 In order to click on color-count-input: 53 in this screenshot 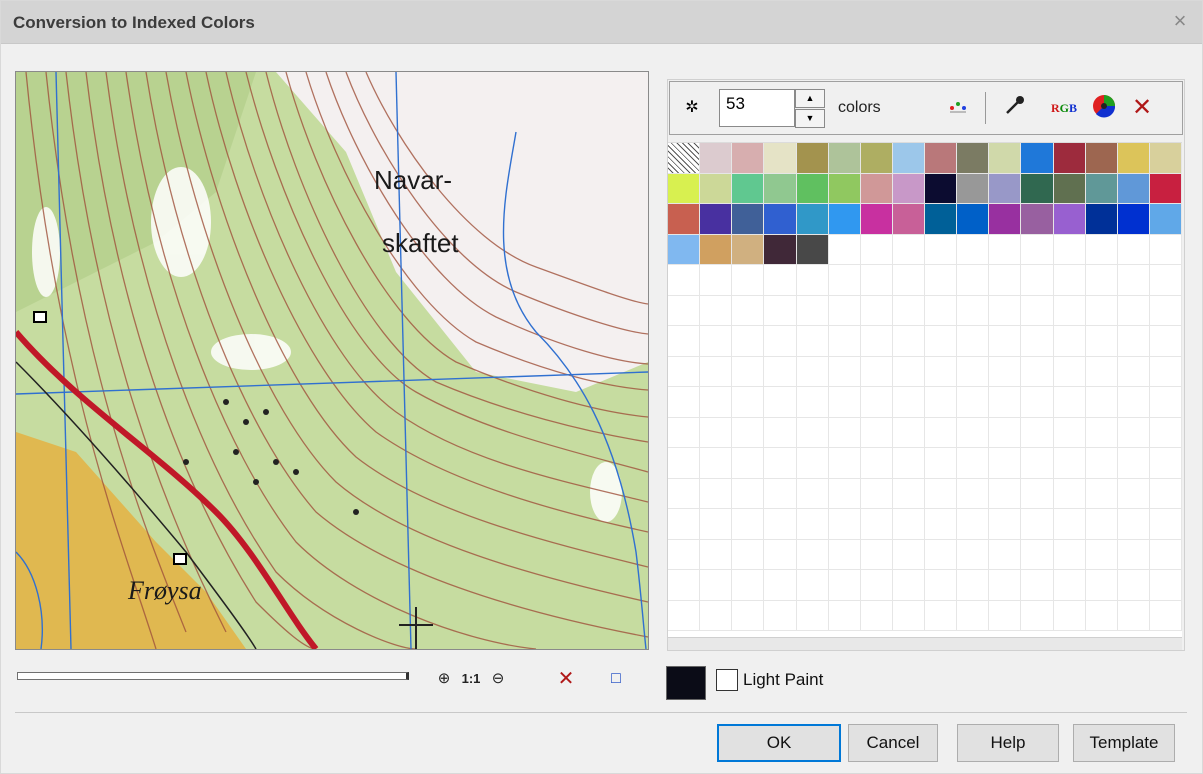, I will do `click(757, 108)`.